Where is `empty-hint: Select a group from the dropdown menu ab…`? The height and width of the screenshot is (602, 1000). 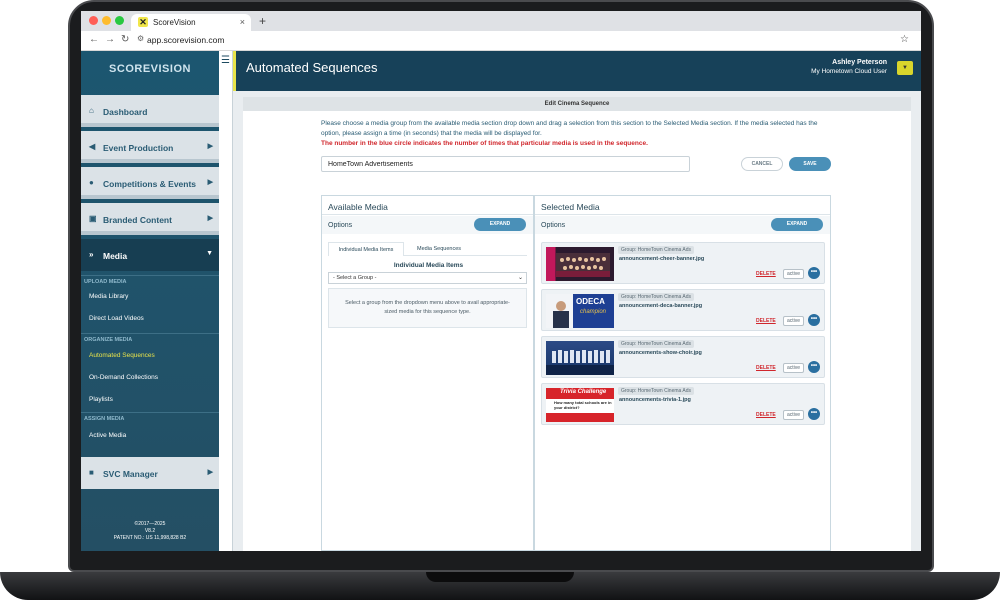 empty-hint: Select a group from the dropdown menu ab… is located at coordinates (427, 308).